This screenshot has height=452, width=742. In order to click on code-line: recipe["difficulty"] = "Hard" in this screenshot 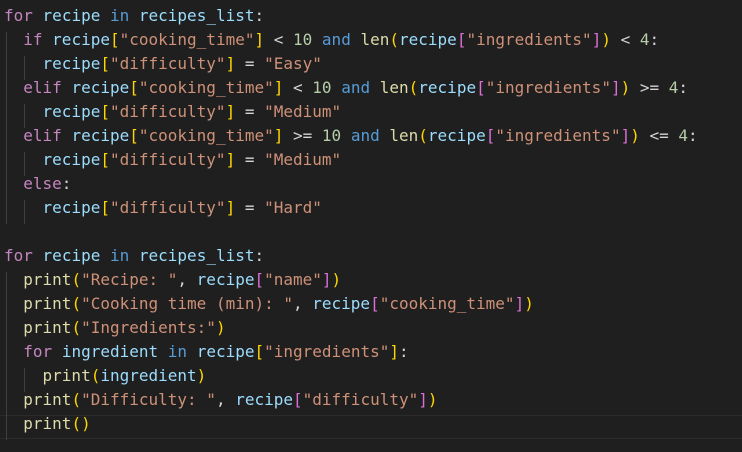, I will do `click(163, 208)`.